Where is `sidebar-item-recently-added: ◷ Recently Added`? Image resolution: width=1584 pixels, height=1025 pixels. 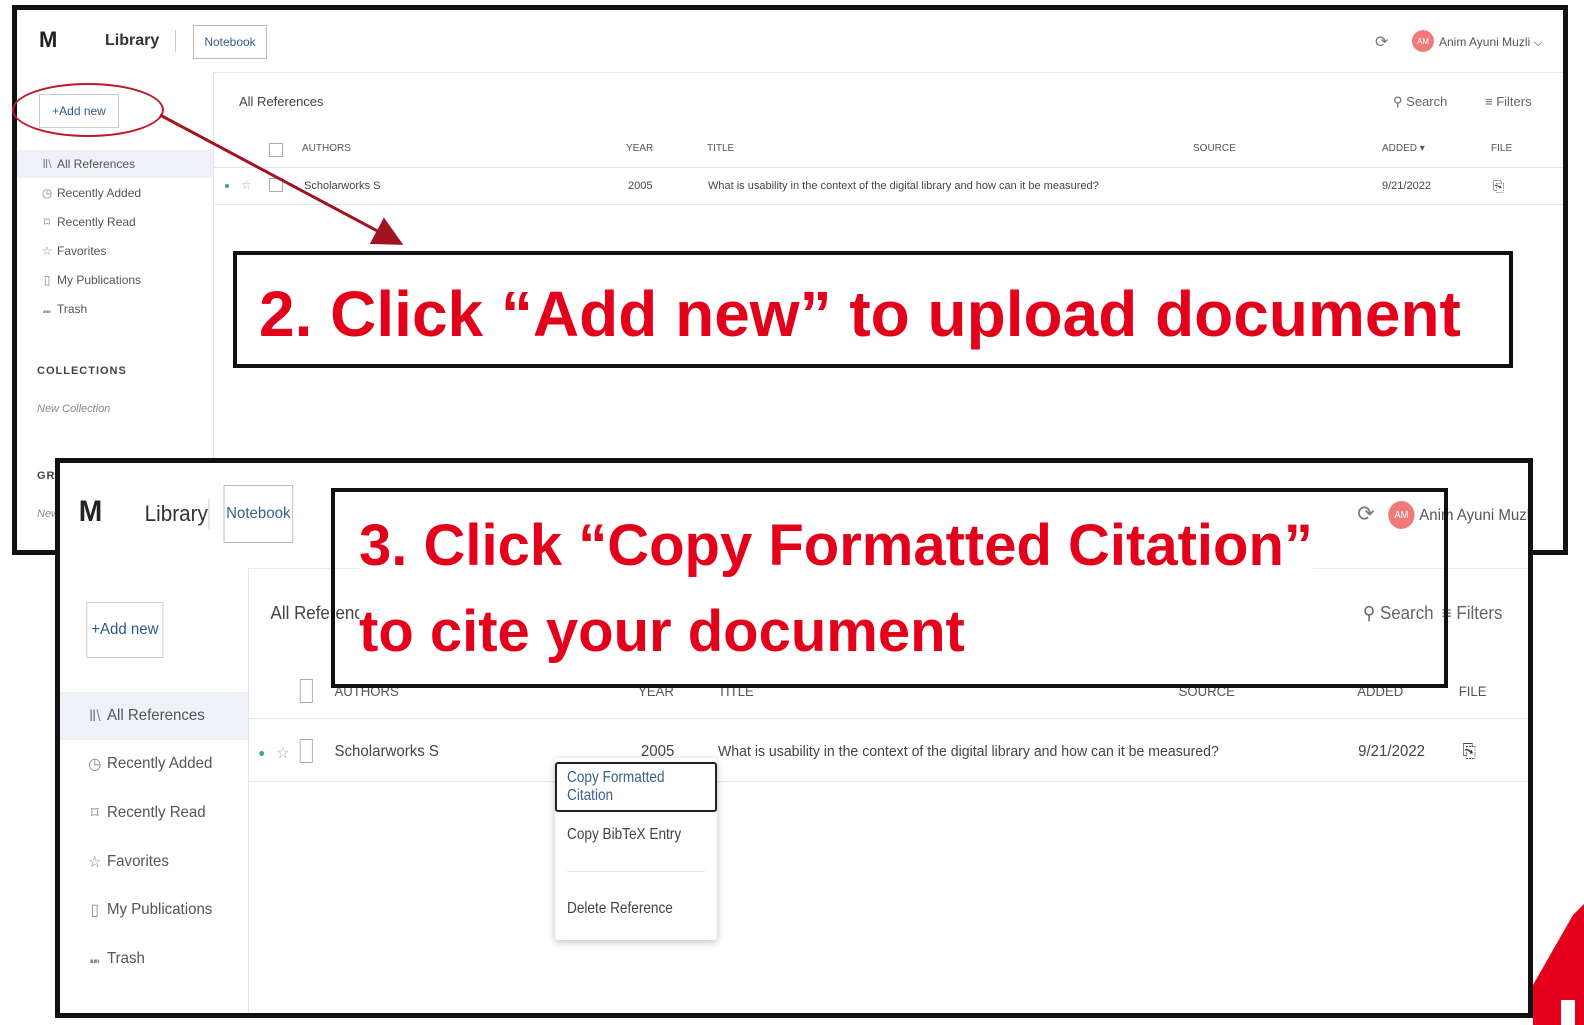 sidebar-item-recently-added: ◷ Recently Added is located at coordinates (154, 764).